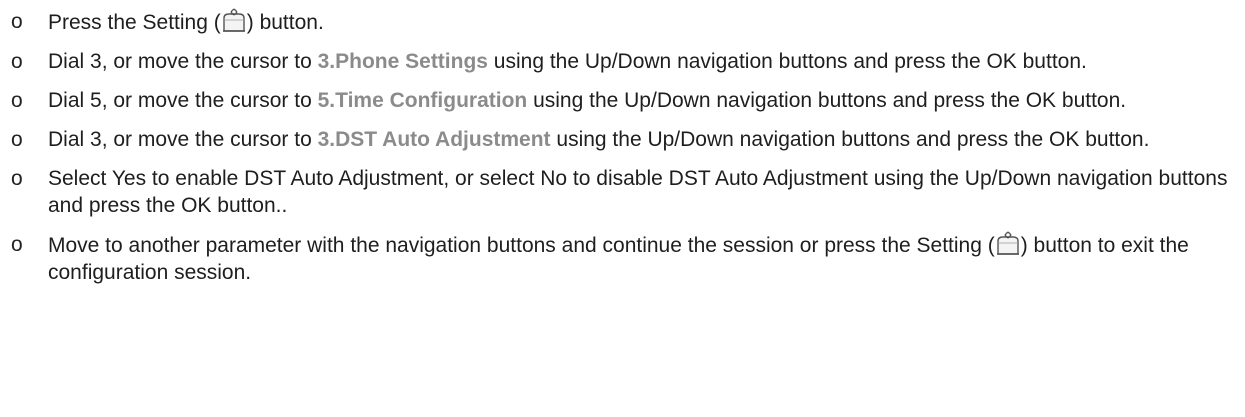 This screenshot has height=417, width=1245. I want to click on menu-item-highlight: 5.Time Configuration, so click(422, 100).